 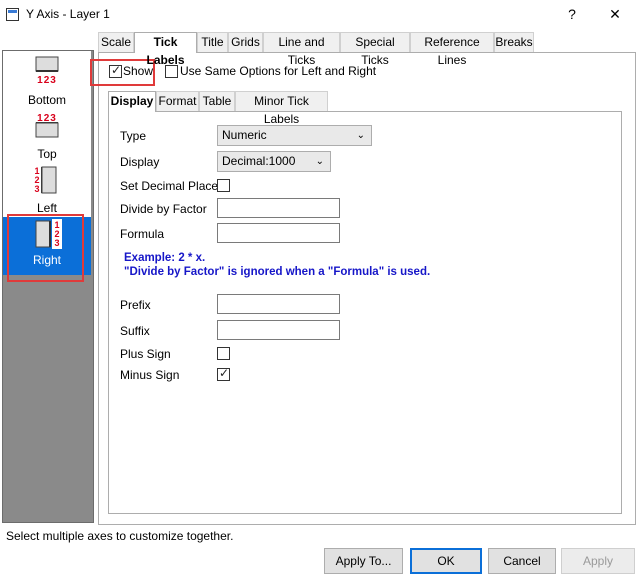 I want to click on svg-text: 3, so click(x=36, y=189).